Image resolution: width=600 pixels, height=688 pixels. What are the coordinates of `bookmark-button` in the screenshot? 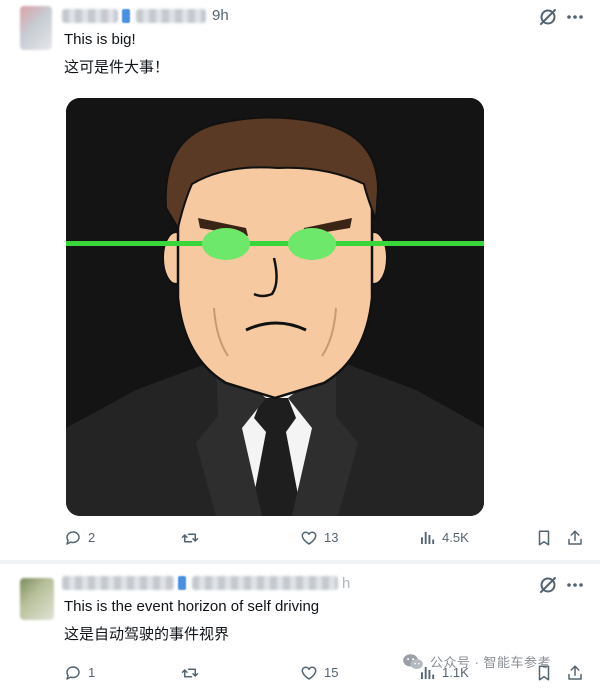 It's located at (544, 538).